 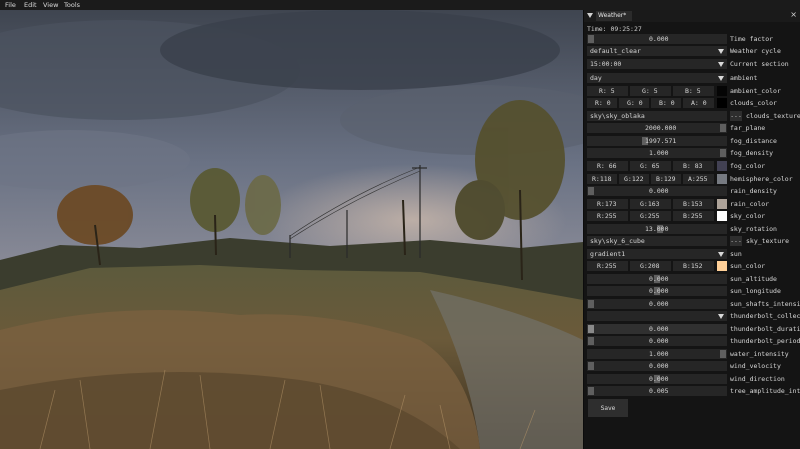 What do you see at coordinates (634, 103) in the screenshot?
I see `clouds-g-field: G: 0` at bounding box center [634, 103].